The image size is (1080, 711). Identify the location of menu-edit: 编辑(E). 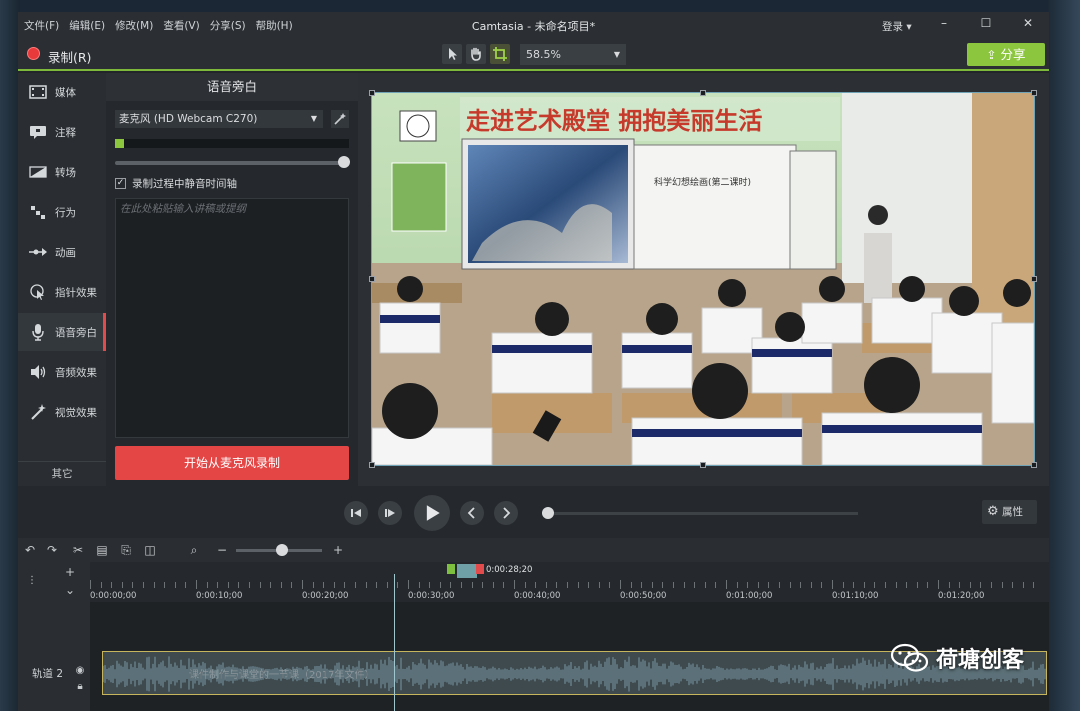
(87, 25).